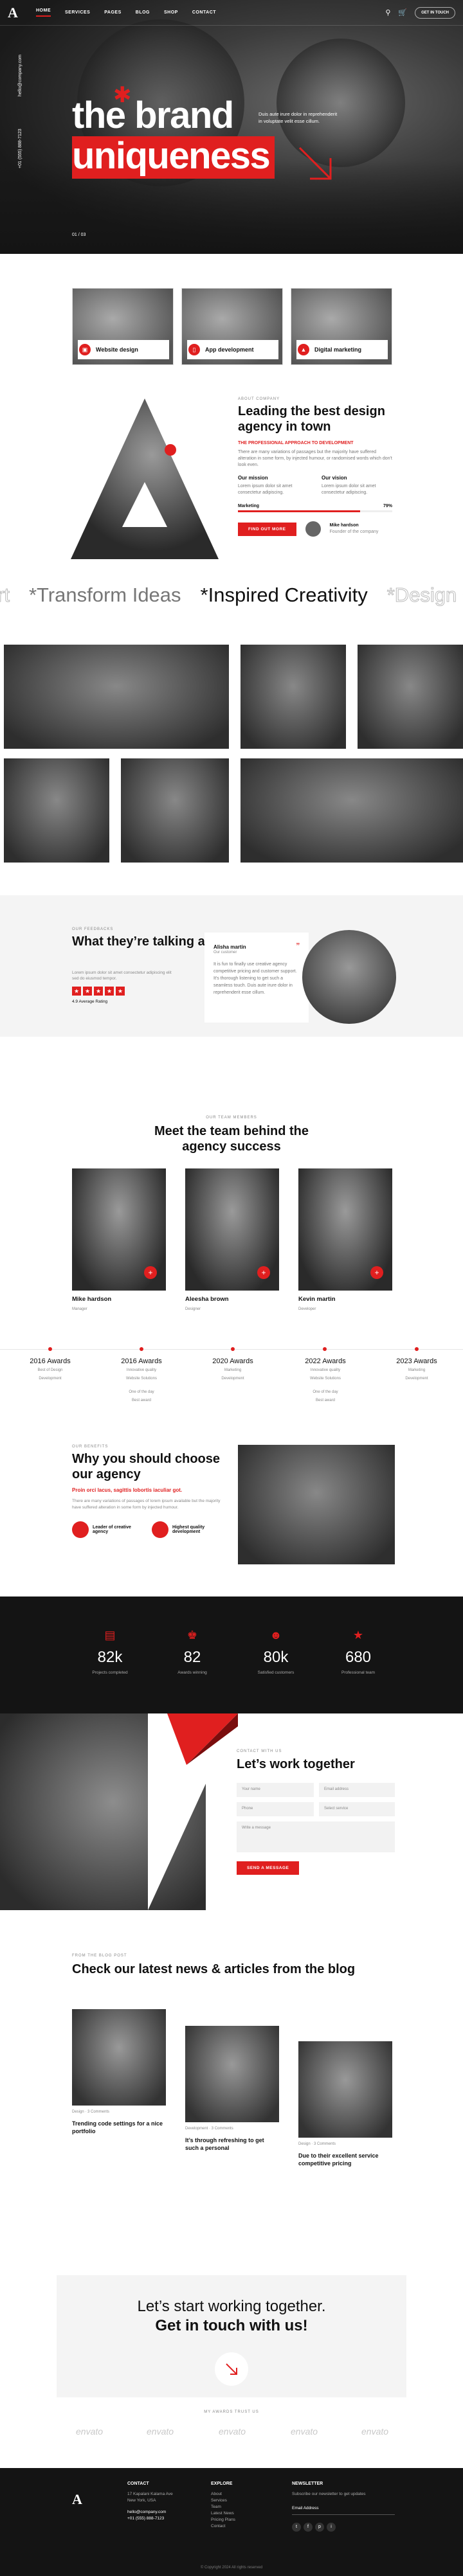  Describe the element at coordinates (316, 1836) in the screenshot. I see `message-textarea: Write a message` at that location.